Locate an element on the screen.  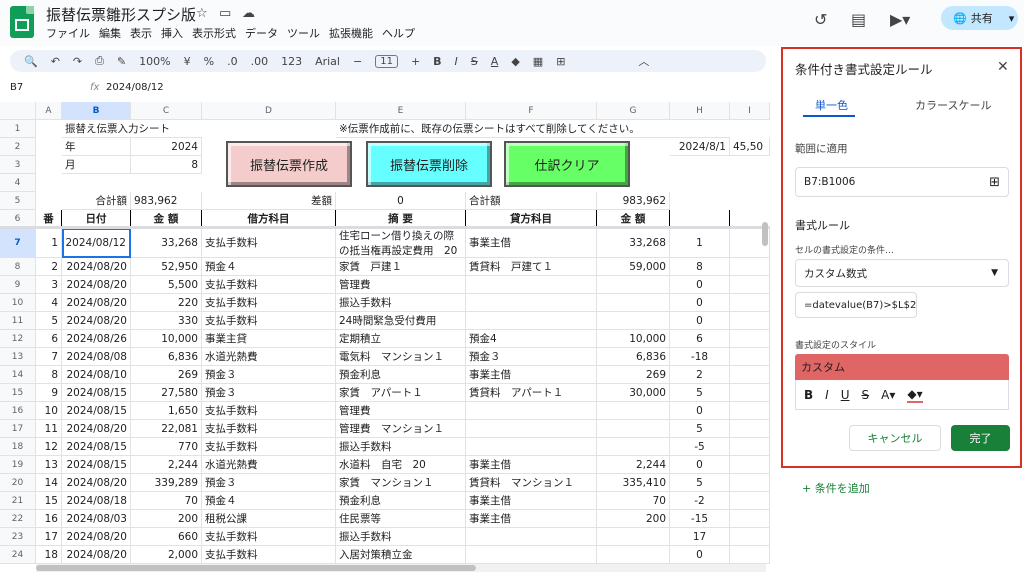
row-header: 24 is located at coordinates (18, 555).